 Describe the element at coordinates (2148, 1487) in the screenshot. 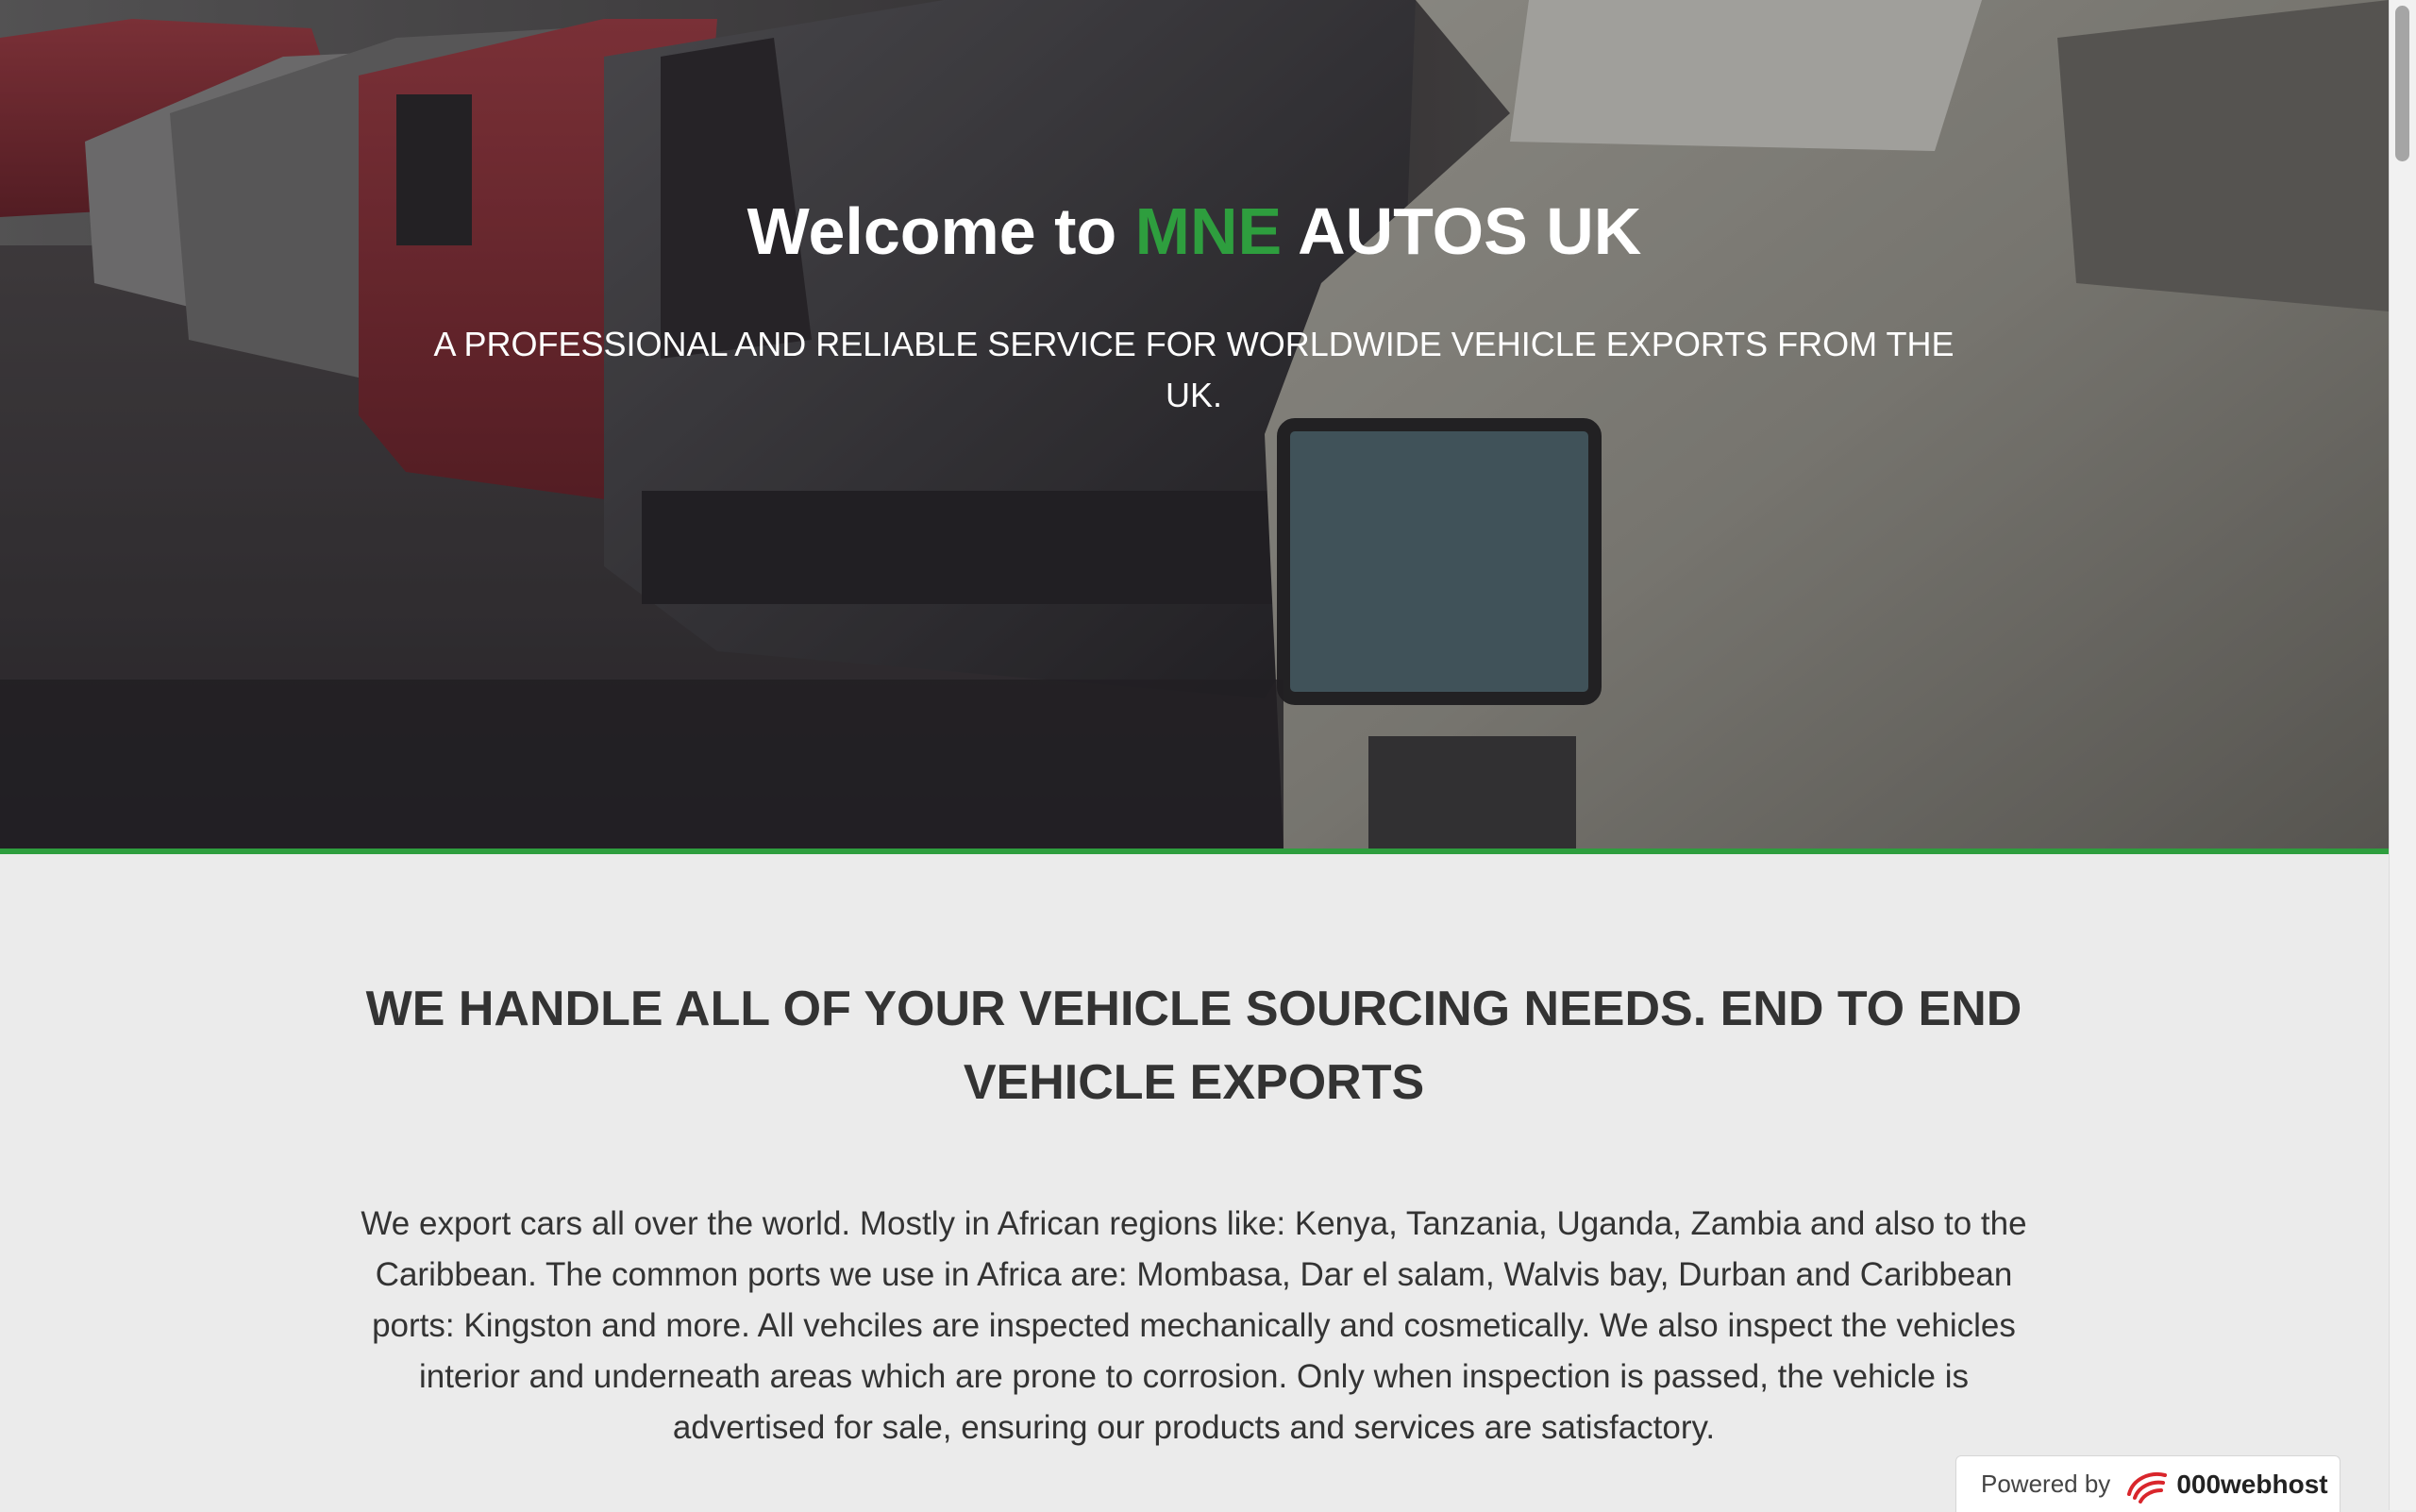

I see `000webhost-logo-icon` at that location.